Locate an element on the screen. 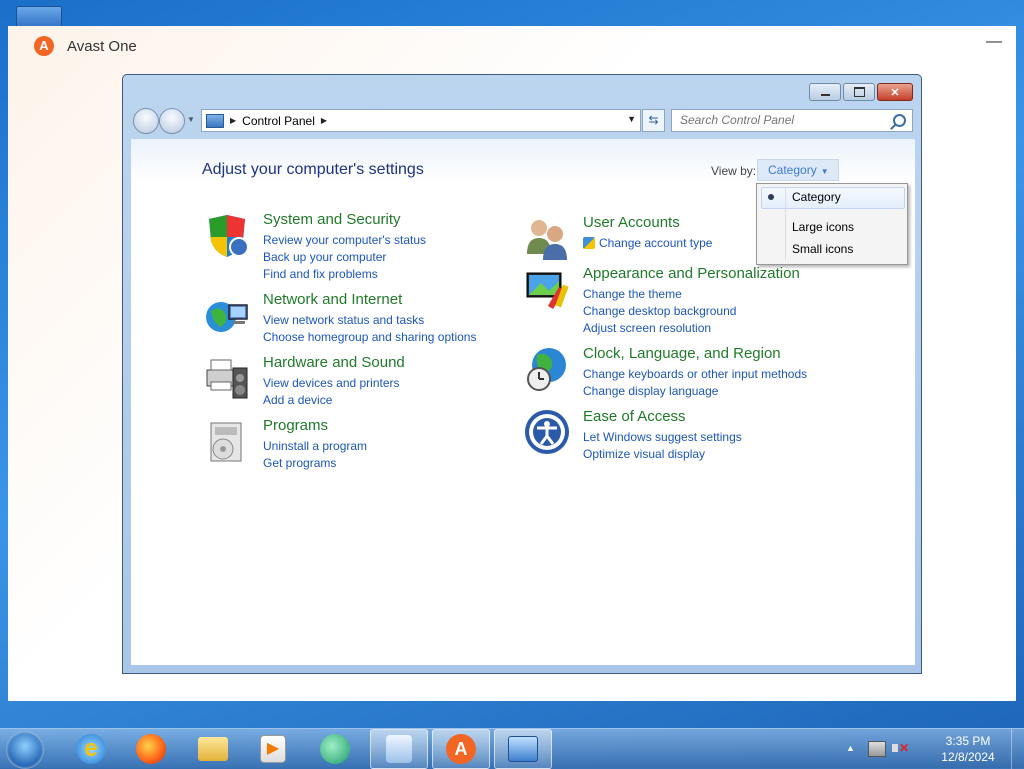 This screenshot has width=1024, height=769. users-icon is located at coordinates (547, 238).